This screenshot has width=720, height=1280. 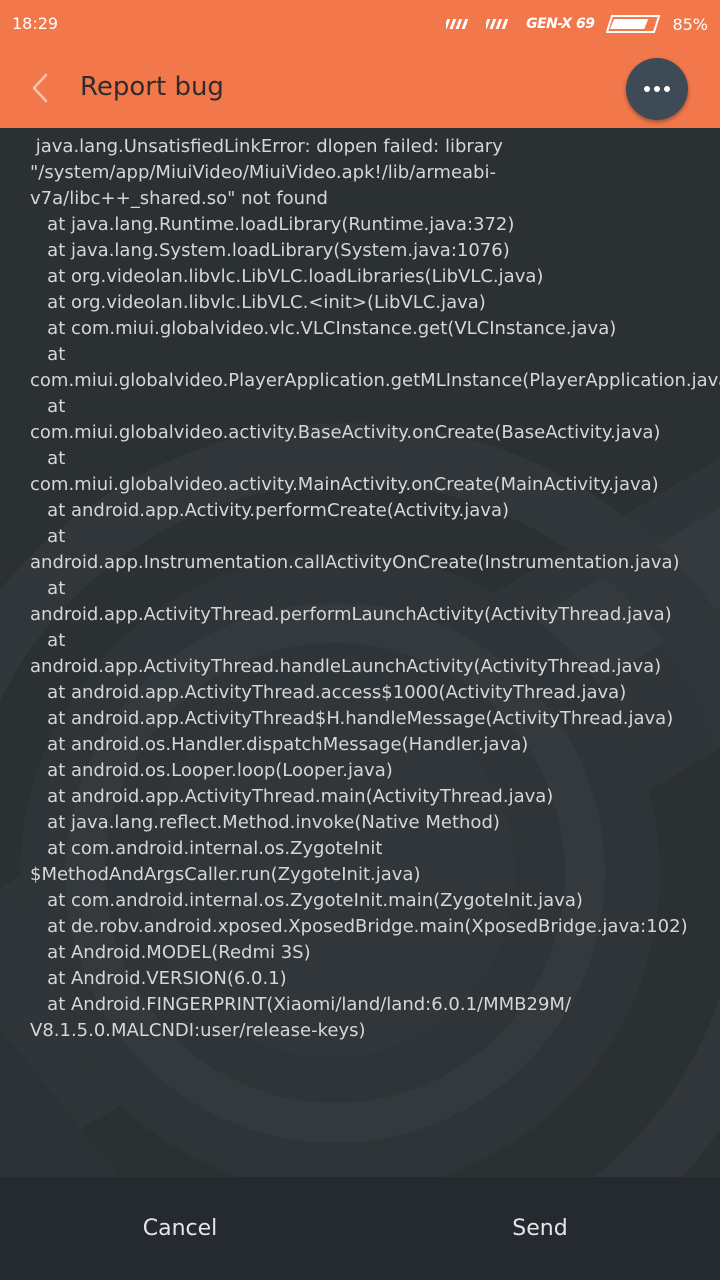 I want to click on more-options-button, so click(x=657, y=89).